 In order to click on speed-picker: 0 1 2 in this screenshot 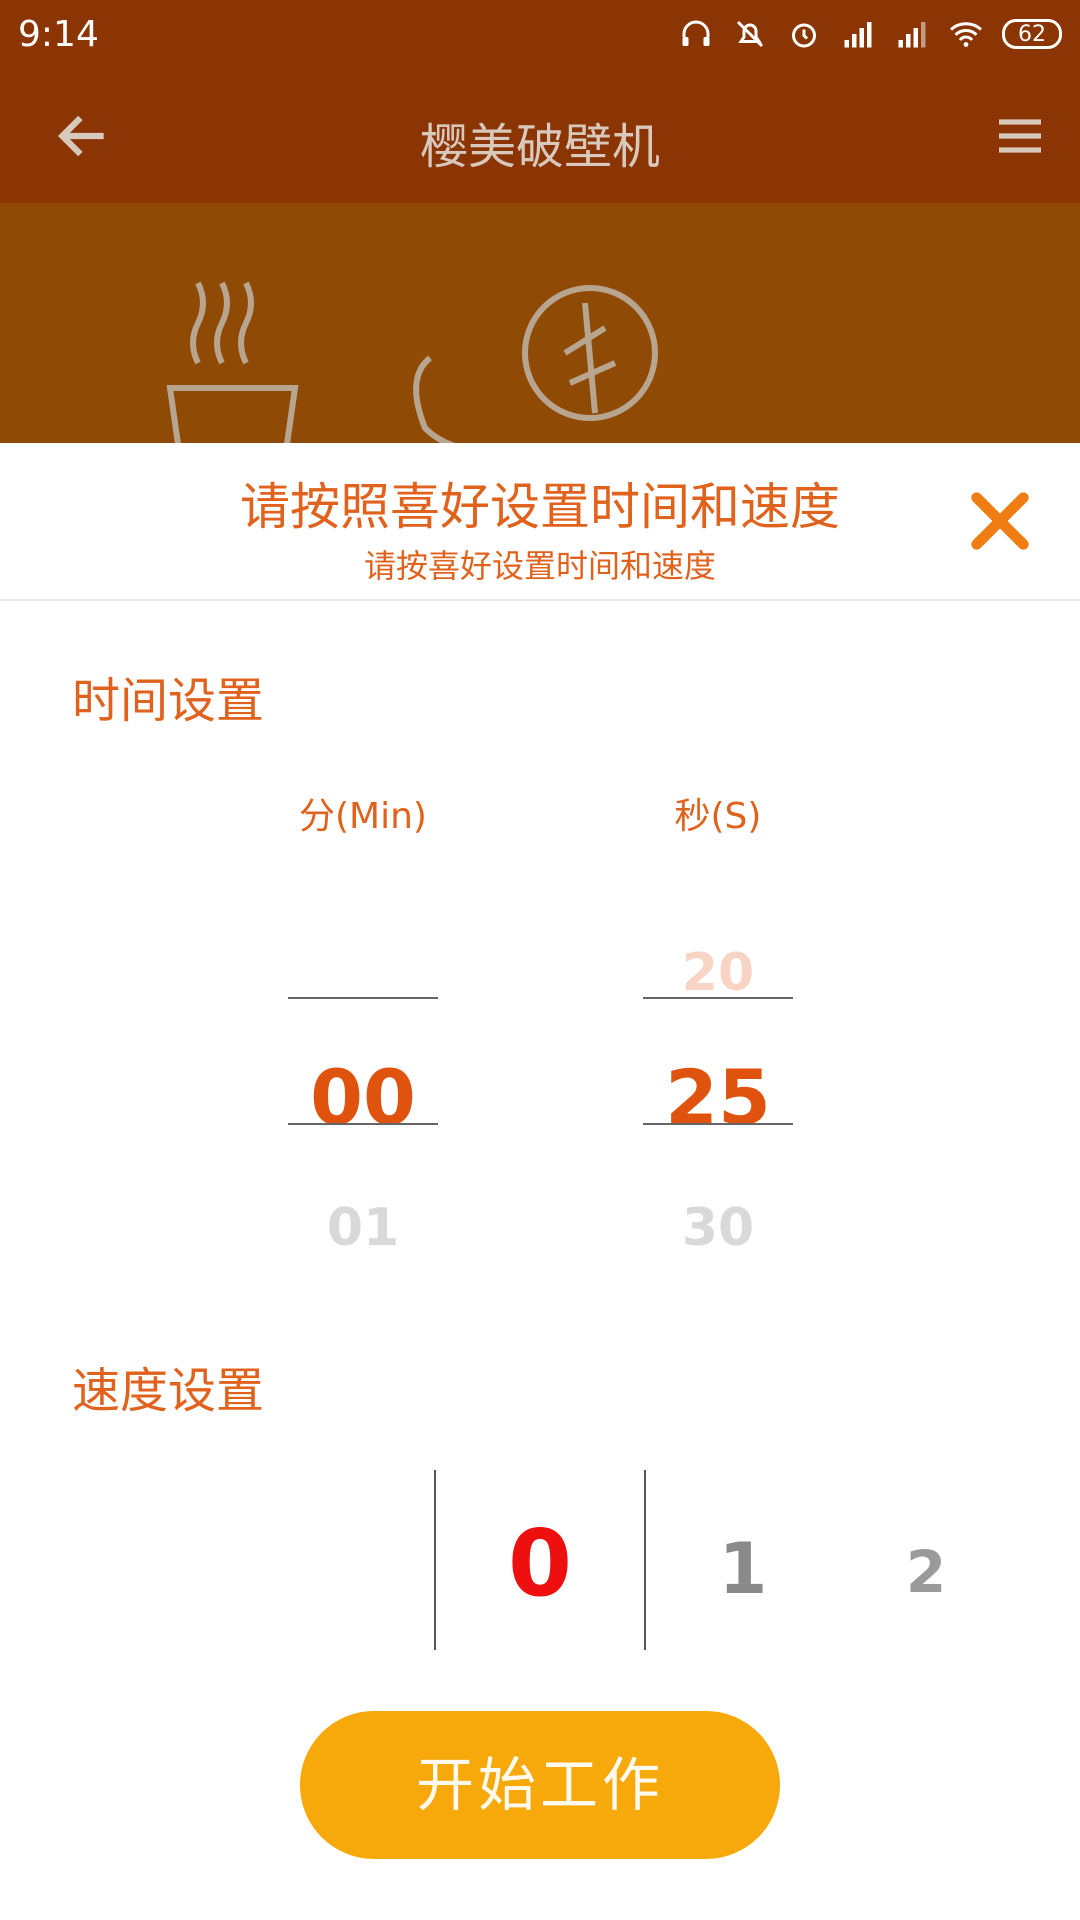, I will do `click(540, 1560)`.